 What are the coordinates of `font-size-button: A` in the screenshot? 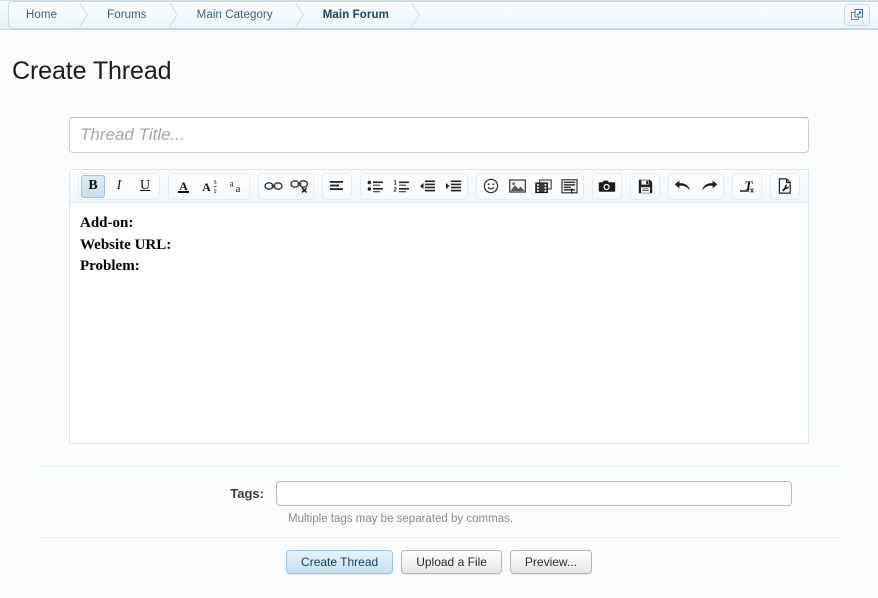 It's located at (209, 186).